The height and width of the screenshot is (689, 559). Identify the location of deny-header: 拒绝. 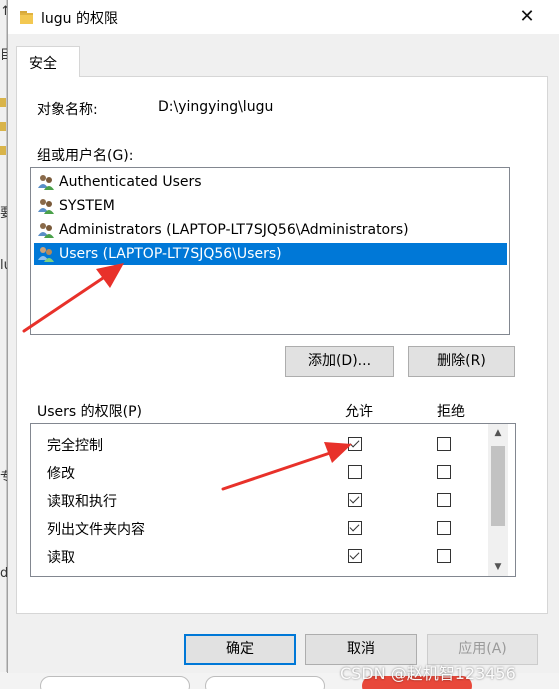
(451, 412).